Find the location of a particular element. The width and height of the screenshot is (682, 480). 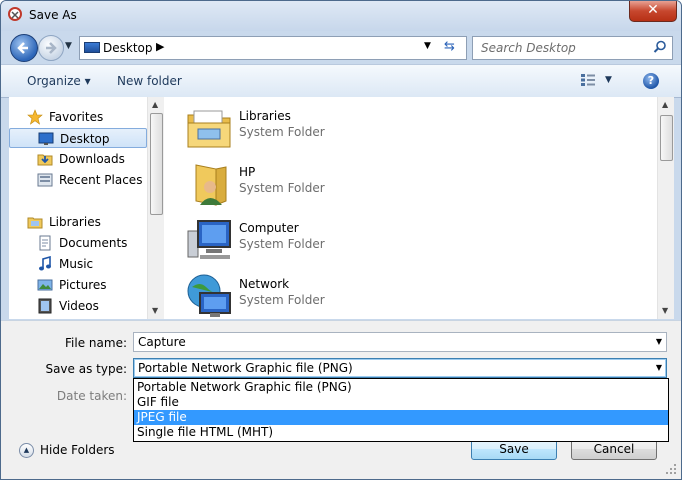

network-icon is located at coordinates (209, 295).